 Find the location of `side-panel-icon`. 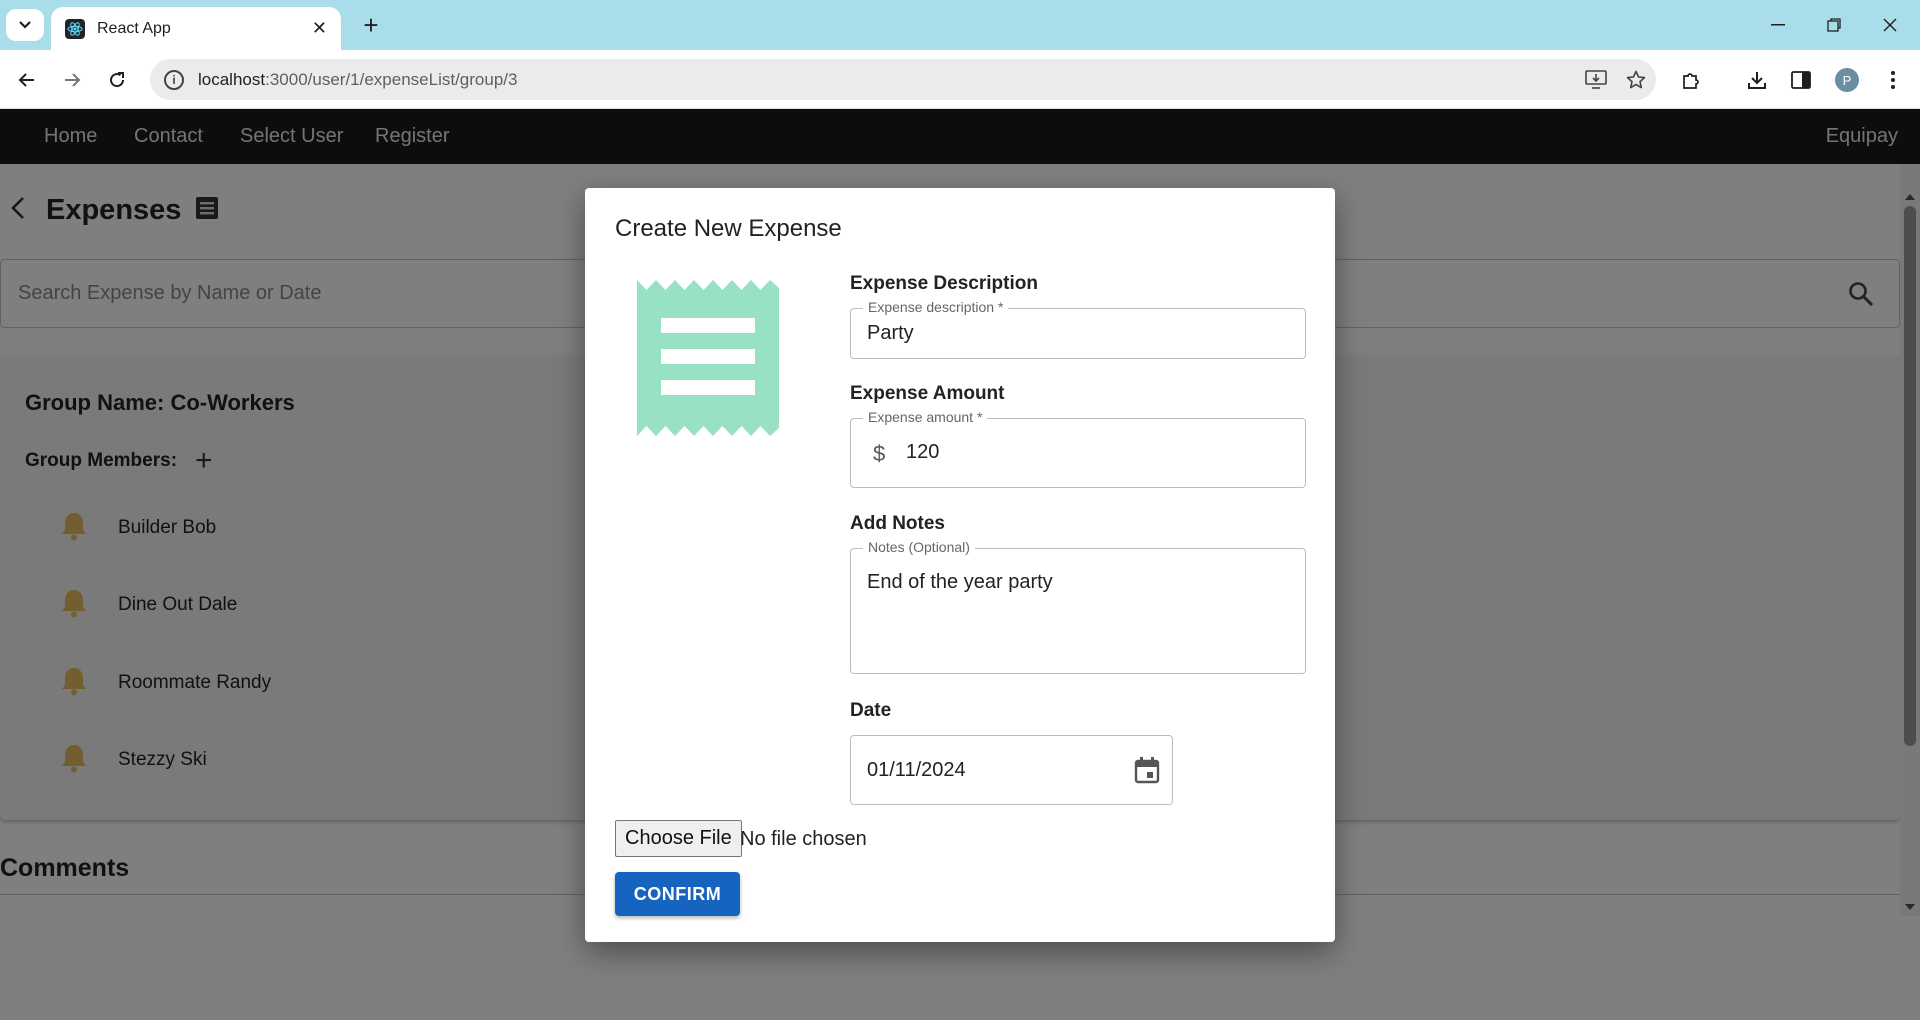

side-panel-icon is located at coordinates (1801, 80).